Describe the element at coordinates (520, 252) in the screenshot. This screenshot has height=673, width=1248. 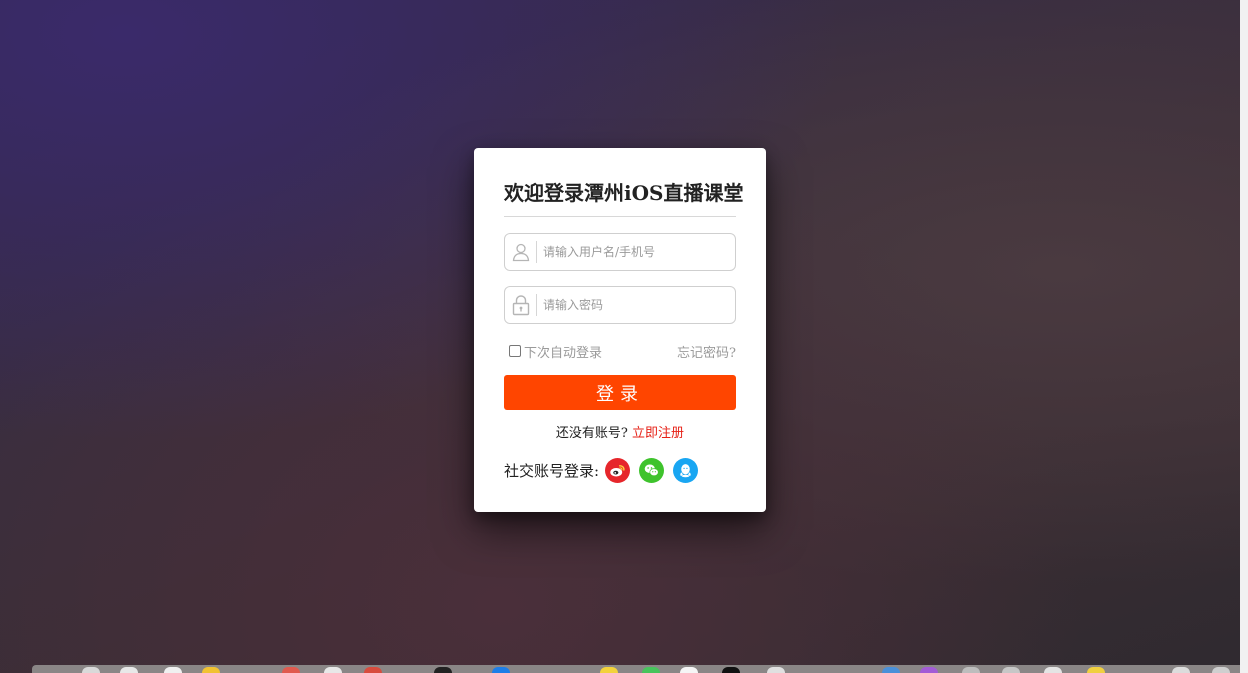
I see `user-icon` at that location.